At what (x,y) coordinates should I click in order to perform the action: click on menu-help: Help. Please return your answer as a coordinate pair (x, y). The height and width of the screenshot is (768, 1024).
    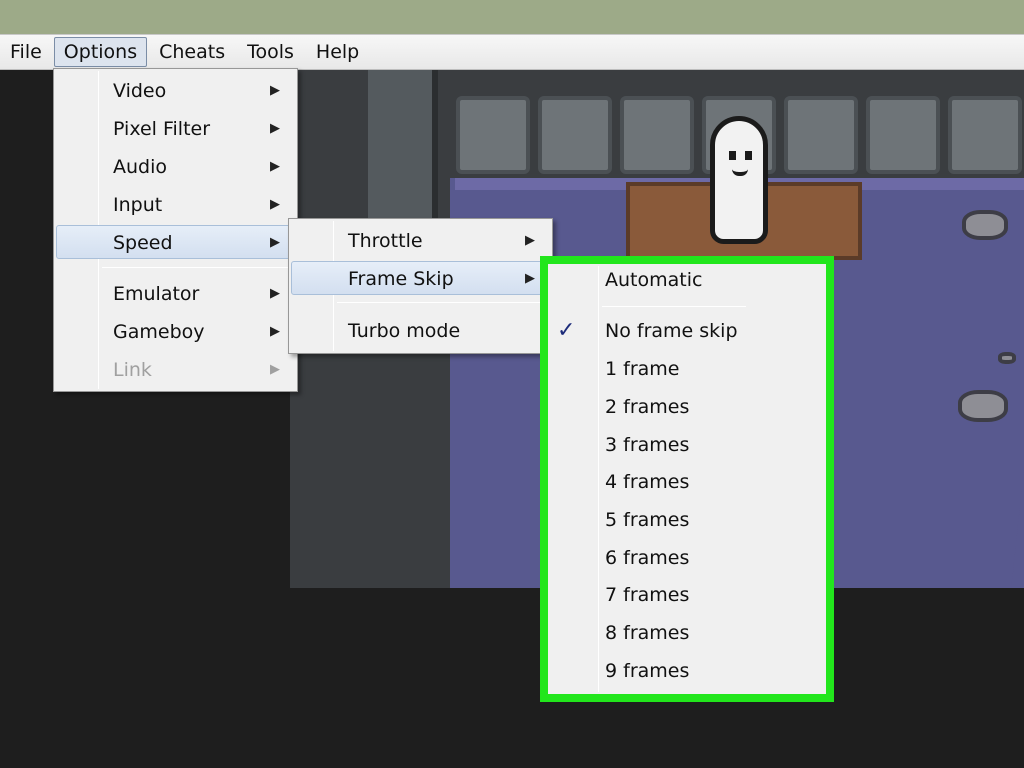
    Looking at the image, I should click on (337, 52).